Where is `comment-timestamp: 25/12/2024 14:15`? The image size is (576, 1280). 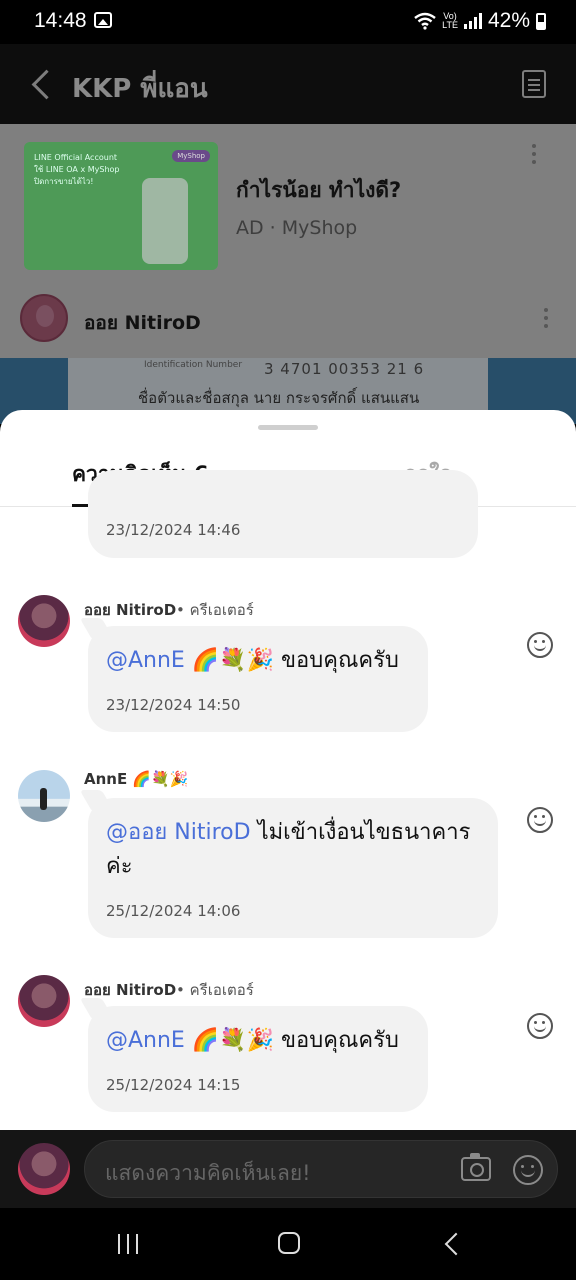 comment-timestamp: 25/12/2024 14:15 is located at coordinates (173, 1085).